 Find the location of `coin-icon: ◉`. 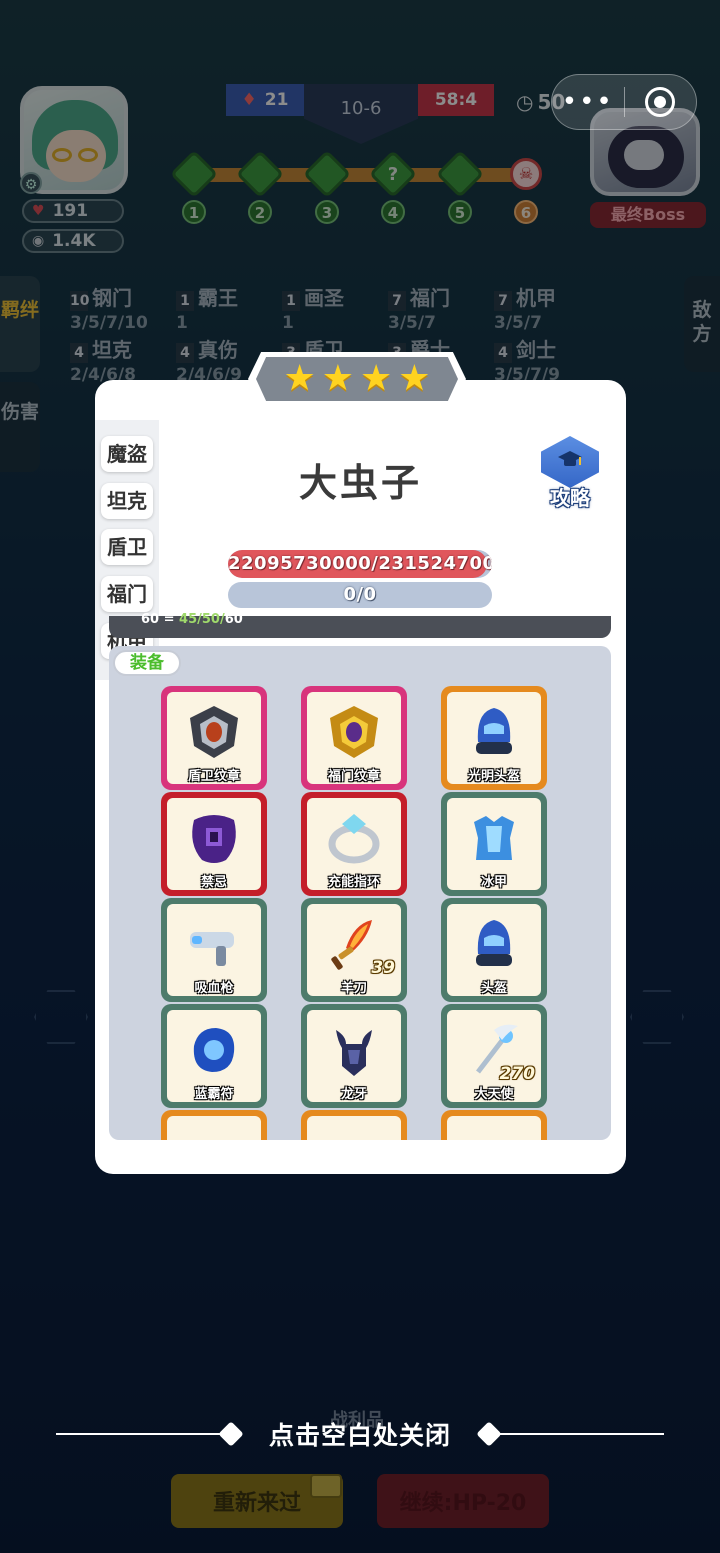

coin-icon: ◉ is located at coordinates (38, 241).